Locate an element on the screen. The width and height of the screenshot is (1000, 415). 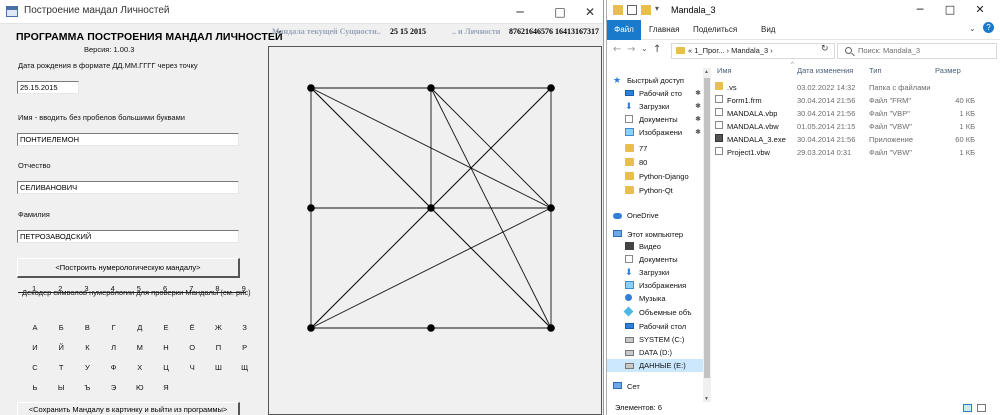
close-button: ✕ is located at coordinates (588, 12).